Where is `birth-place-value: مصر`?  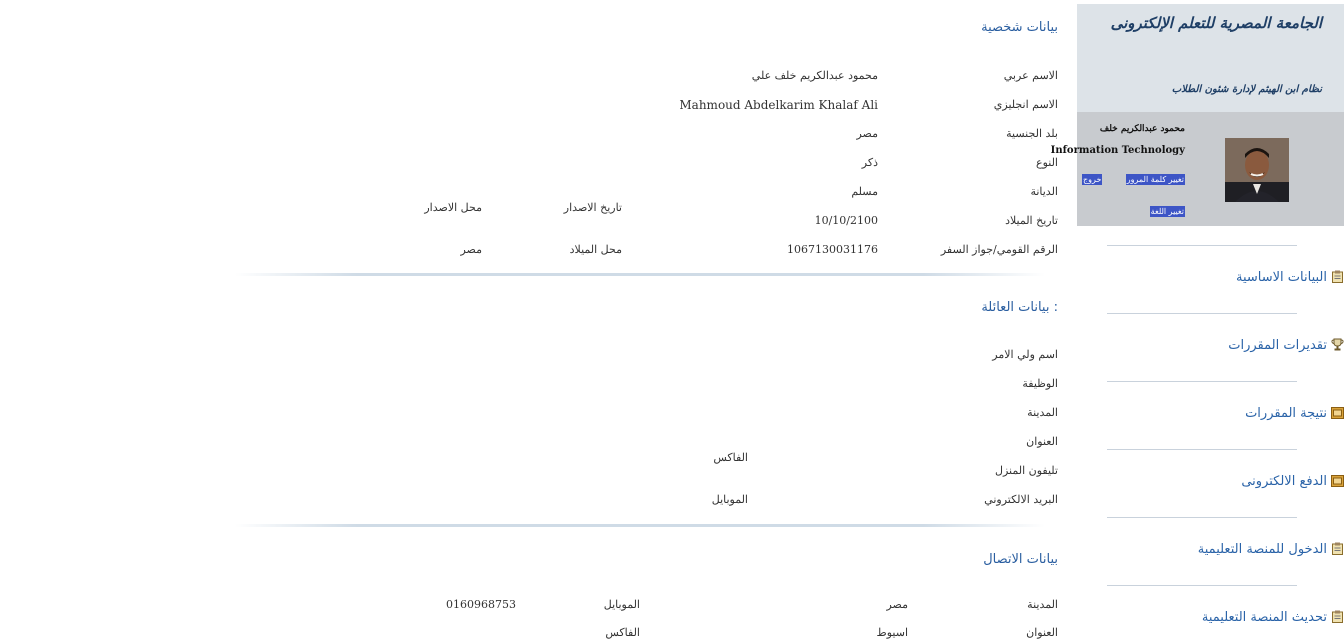
birth-place-value: مصر is located at coordinates (471, 249).